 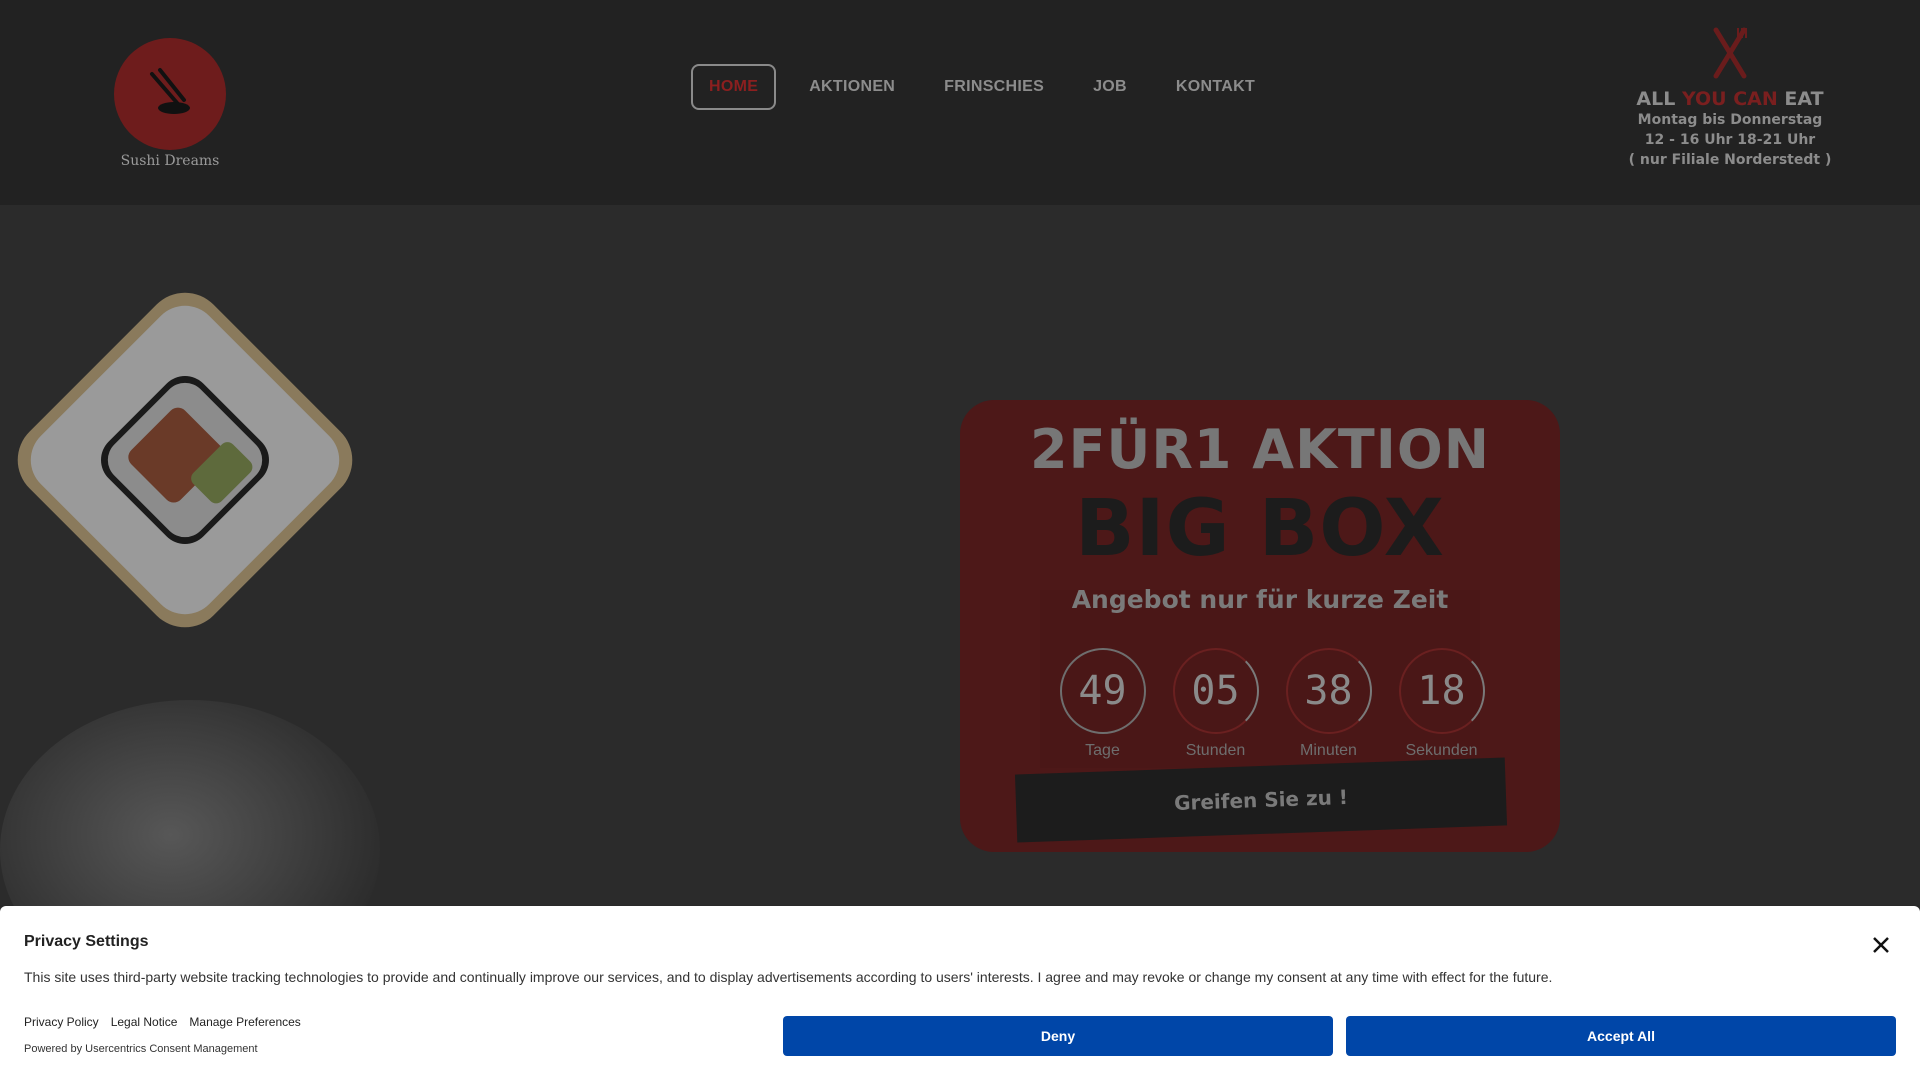 What do you see at coordinates (1656, 99) in the screenshot?
I see `ayce-title-all: ALL` at bounding box center [1656, 99].